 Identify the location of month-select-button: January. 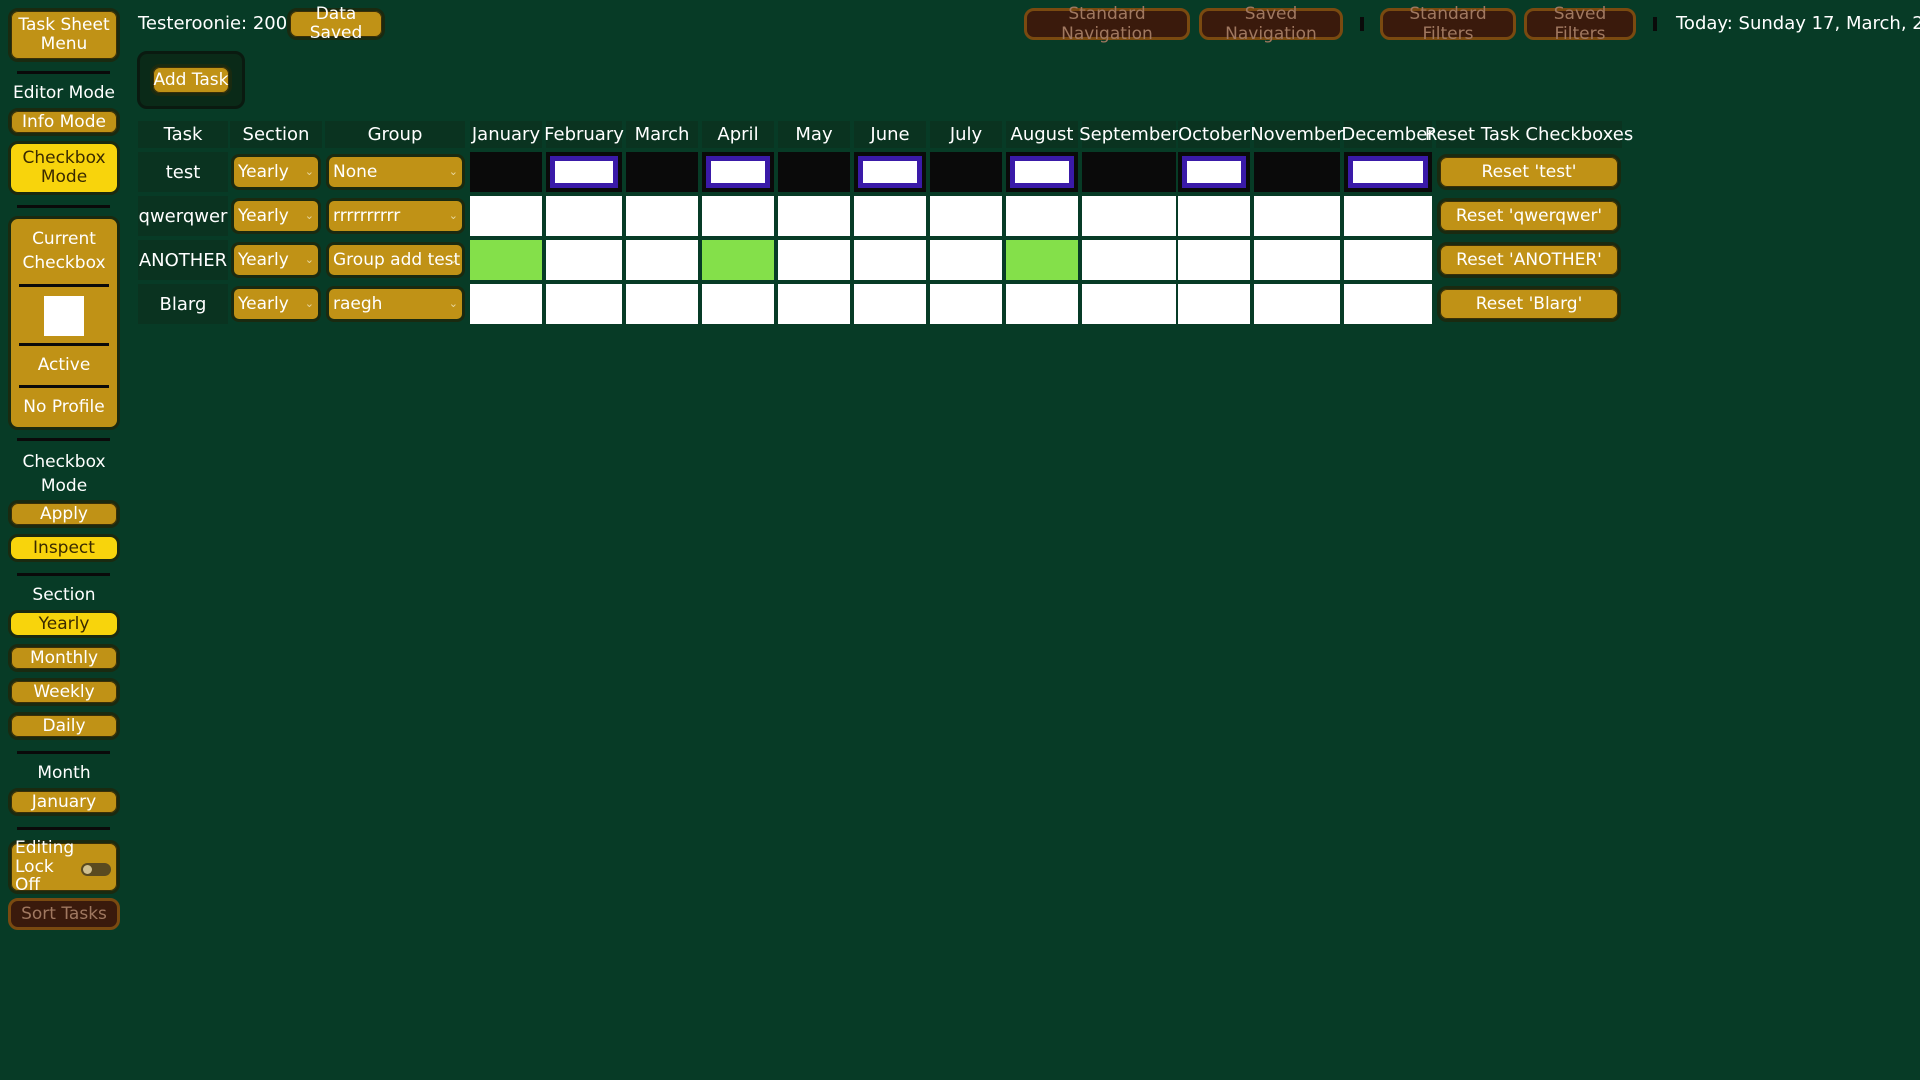
(64, 802).